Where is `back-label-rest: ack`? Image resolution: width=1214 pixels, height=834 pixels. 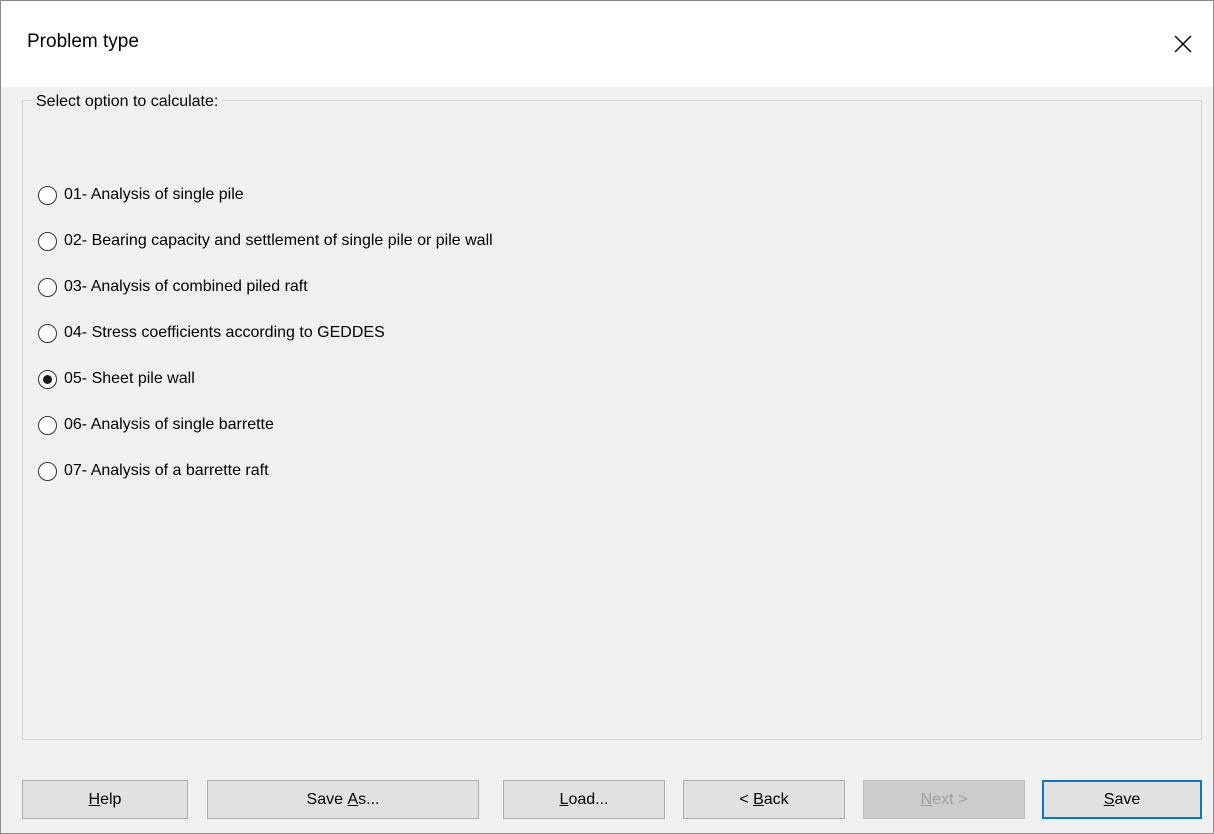
back-label-rest: ack is located at coordinates (776, 799).